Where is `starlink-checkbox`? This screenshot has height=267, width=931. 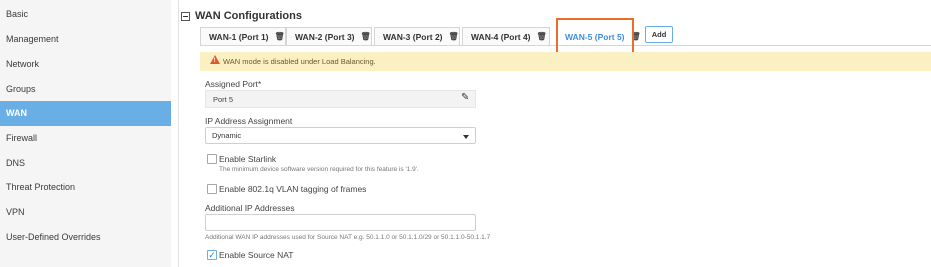 starlink-checkbox is located at coordinates (212, 159).